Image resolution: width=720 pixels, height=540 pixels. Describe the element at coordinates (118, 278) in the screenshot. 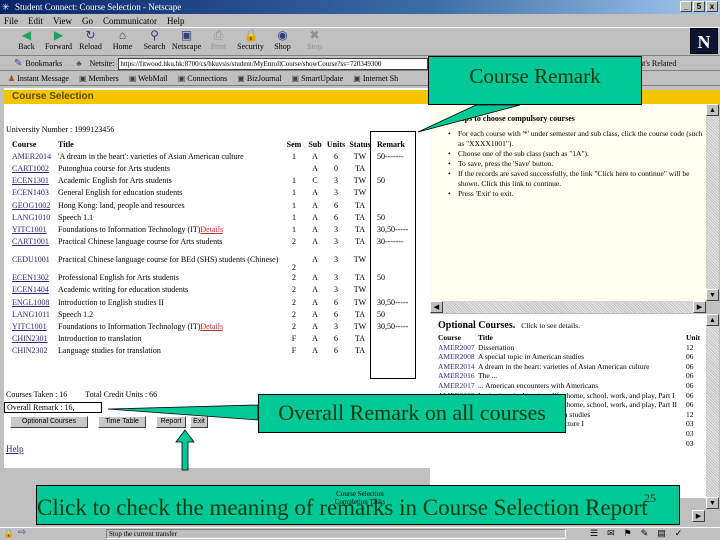

I see `course-title: Professional English for Arts students` at that location.